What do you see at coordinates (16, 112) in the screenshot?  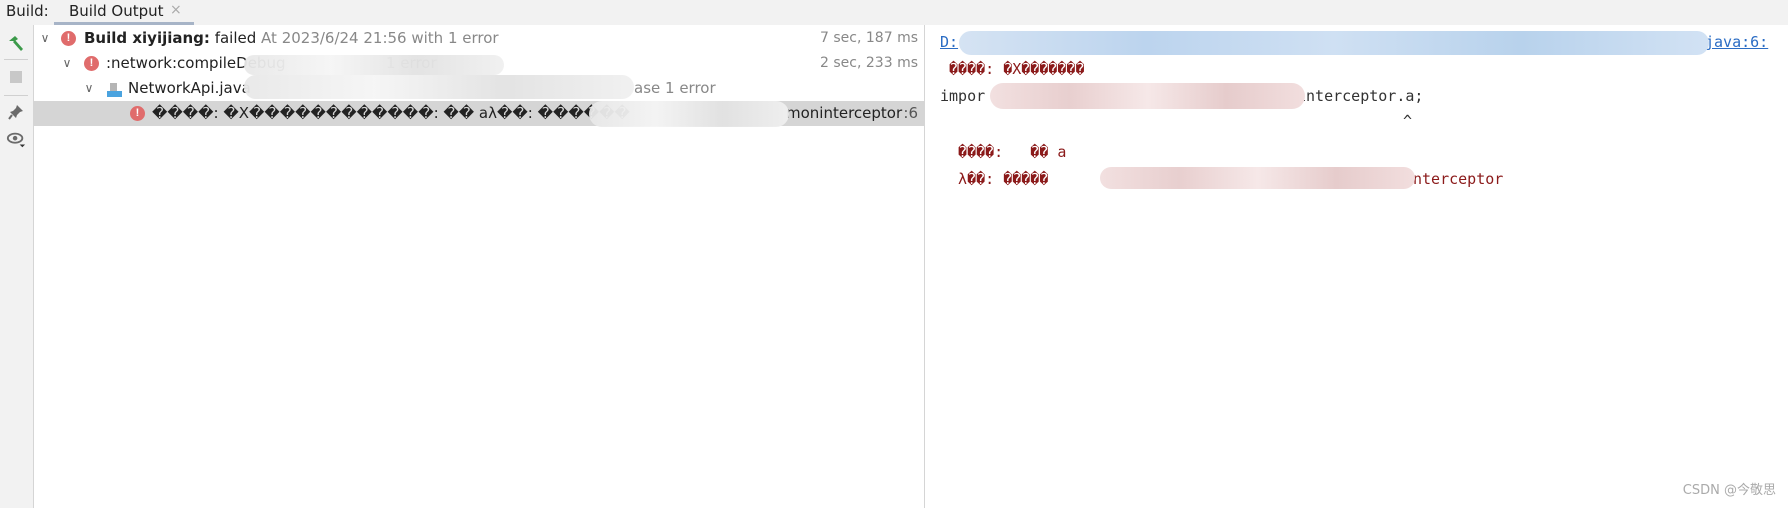 I see `pin-icon` at bounding box center [16, 112].